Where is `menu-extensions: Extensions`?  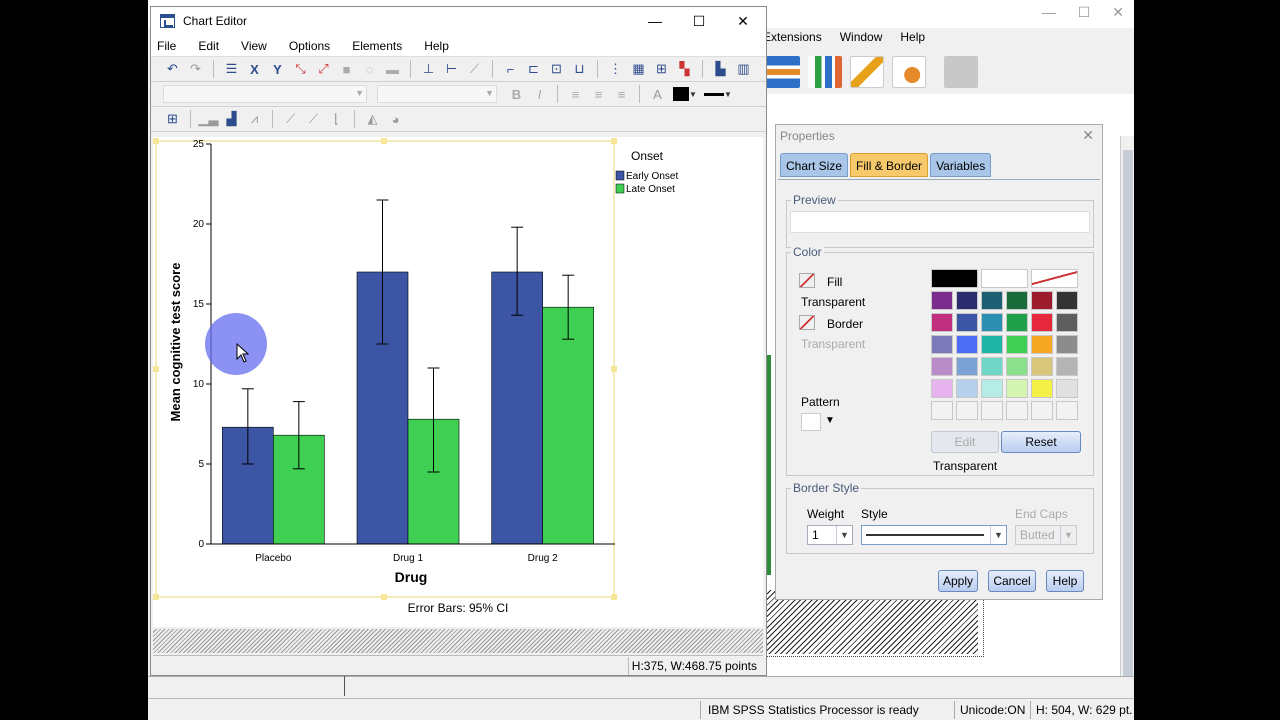
menu-extensions: Extensions is located at coordinates (792, 37).